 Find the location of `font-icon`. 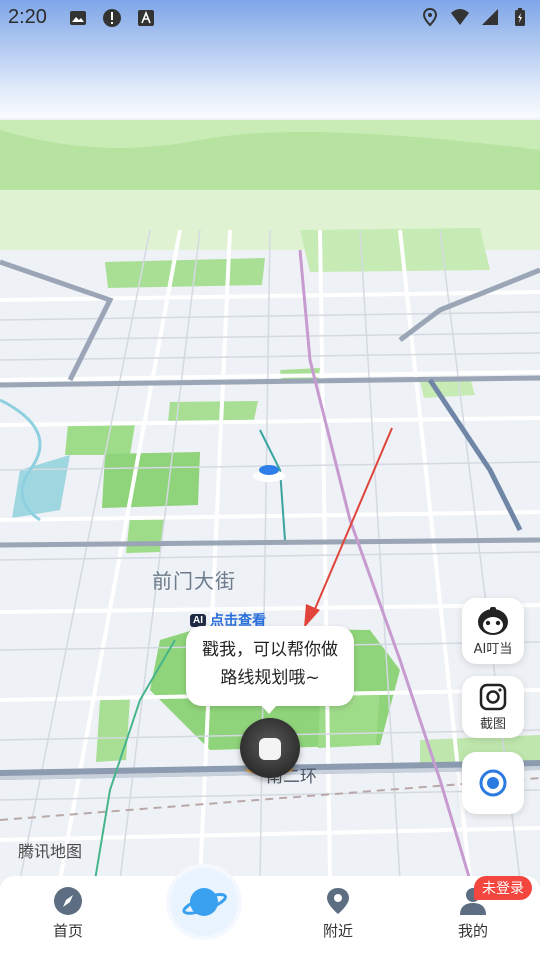

font-icon is located at coordinates (146, 18).